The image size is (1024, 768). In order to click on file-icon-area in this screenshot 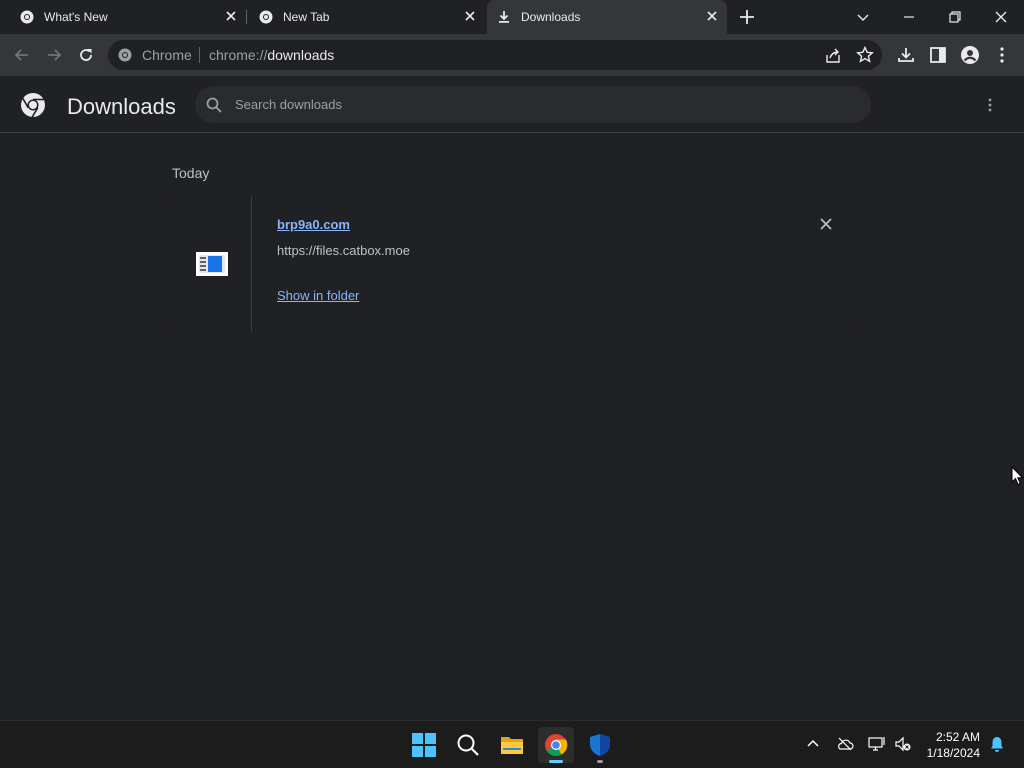, I will do `click(212, 264)`.